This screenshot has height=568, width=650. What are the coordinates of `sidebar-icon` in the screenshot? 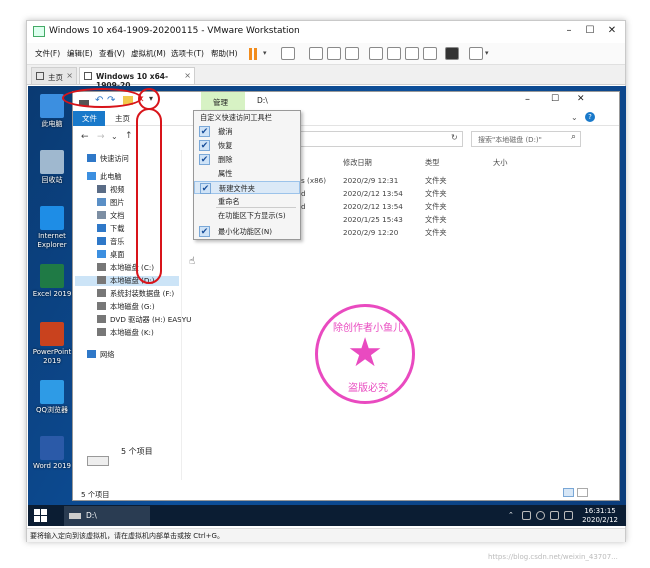 It's located at (376, 53).